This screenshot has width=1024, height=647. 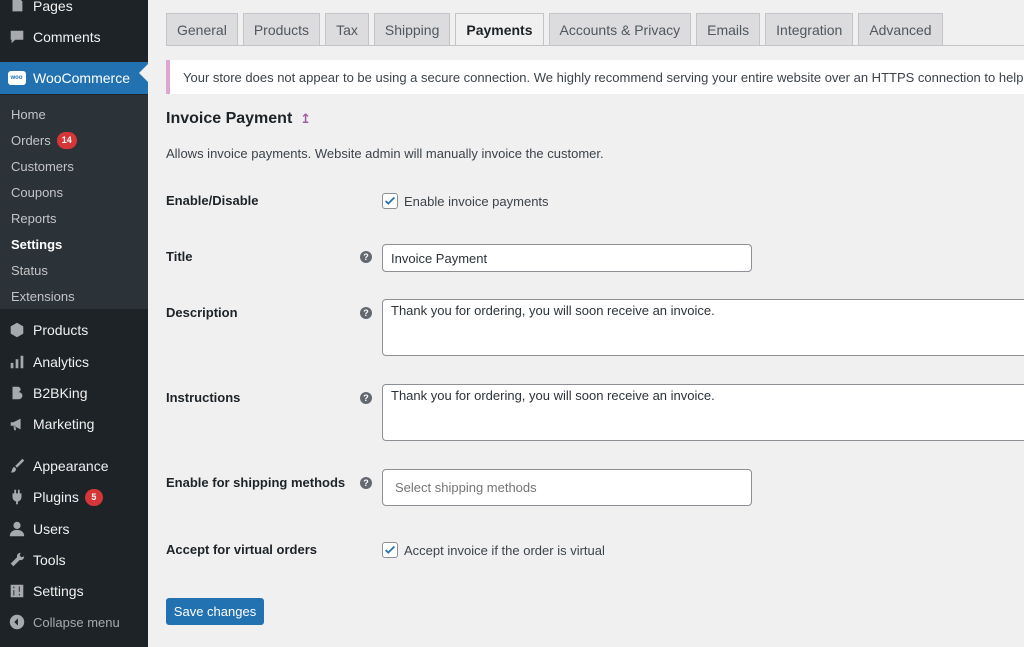 What do you see at coordinates (16, 529) in the screenshot?
I see `user-icon` at bounding box center [16, 529].